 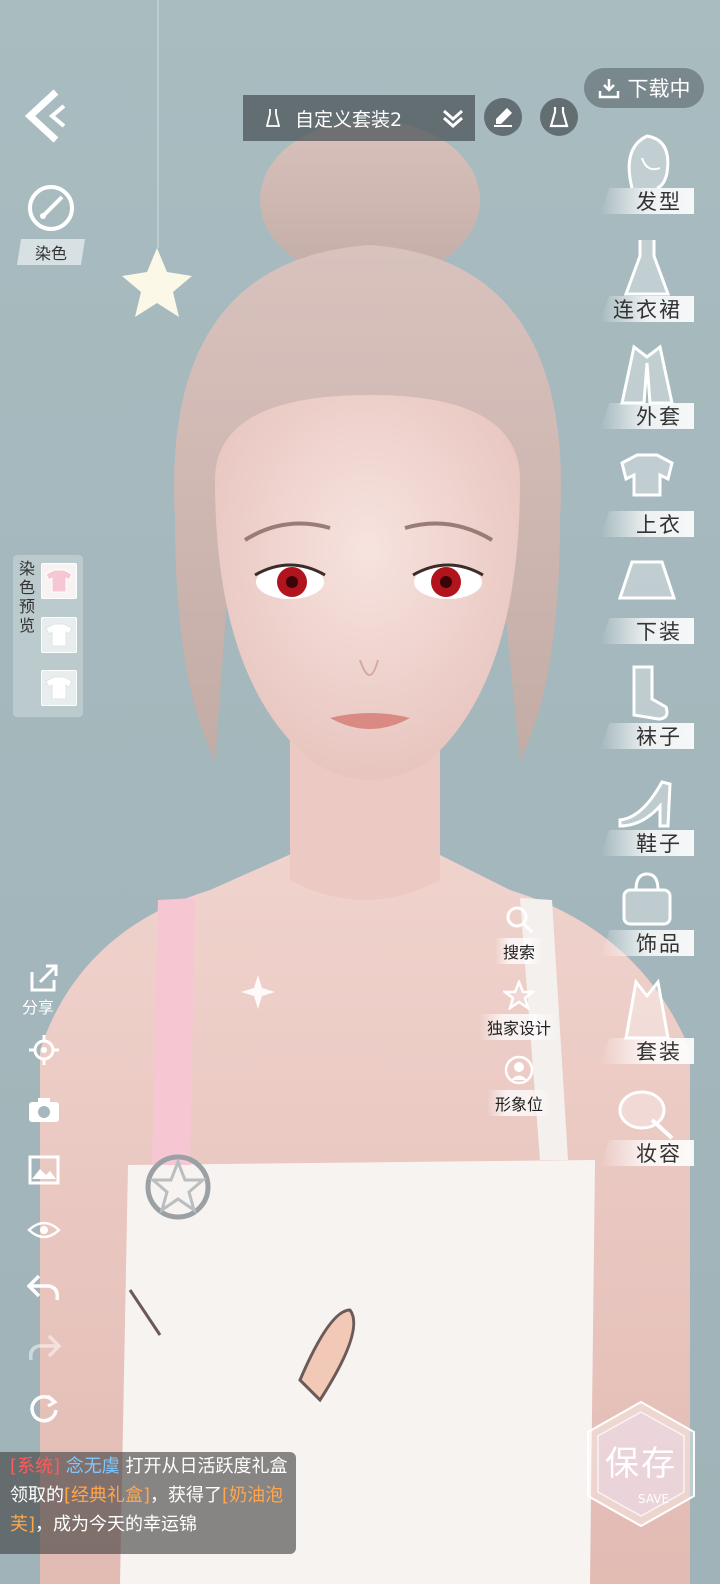 I want to click on star-icon, so click(x=519, y=994).